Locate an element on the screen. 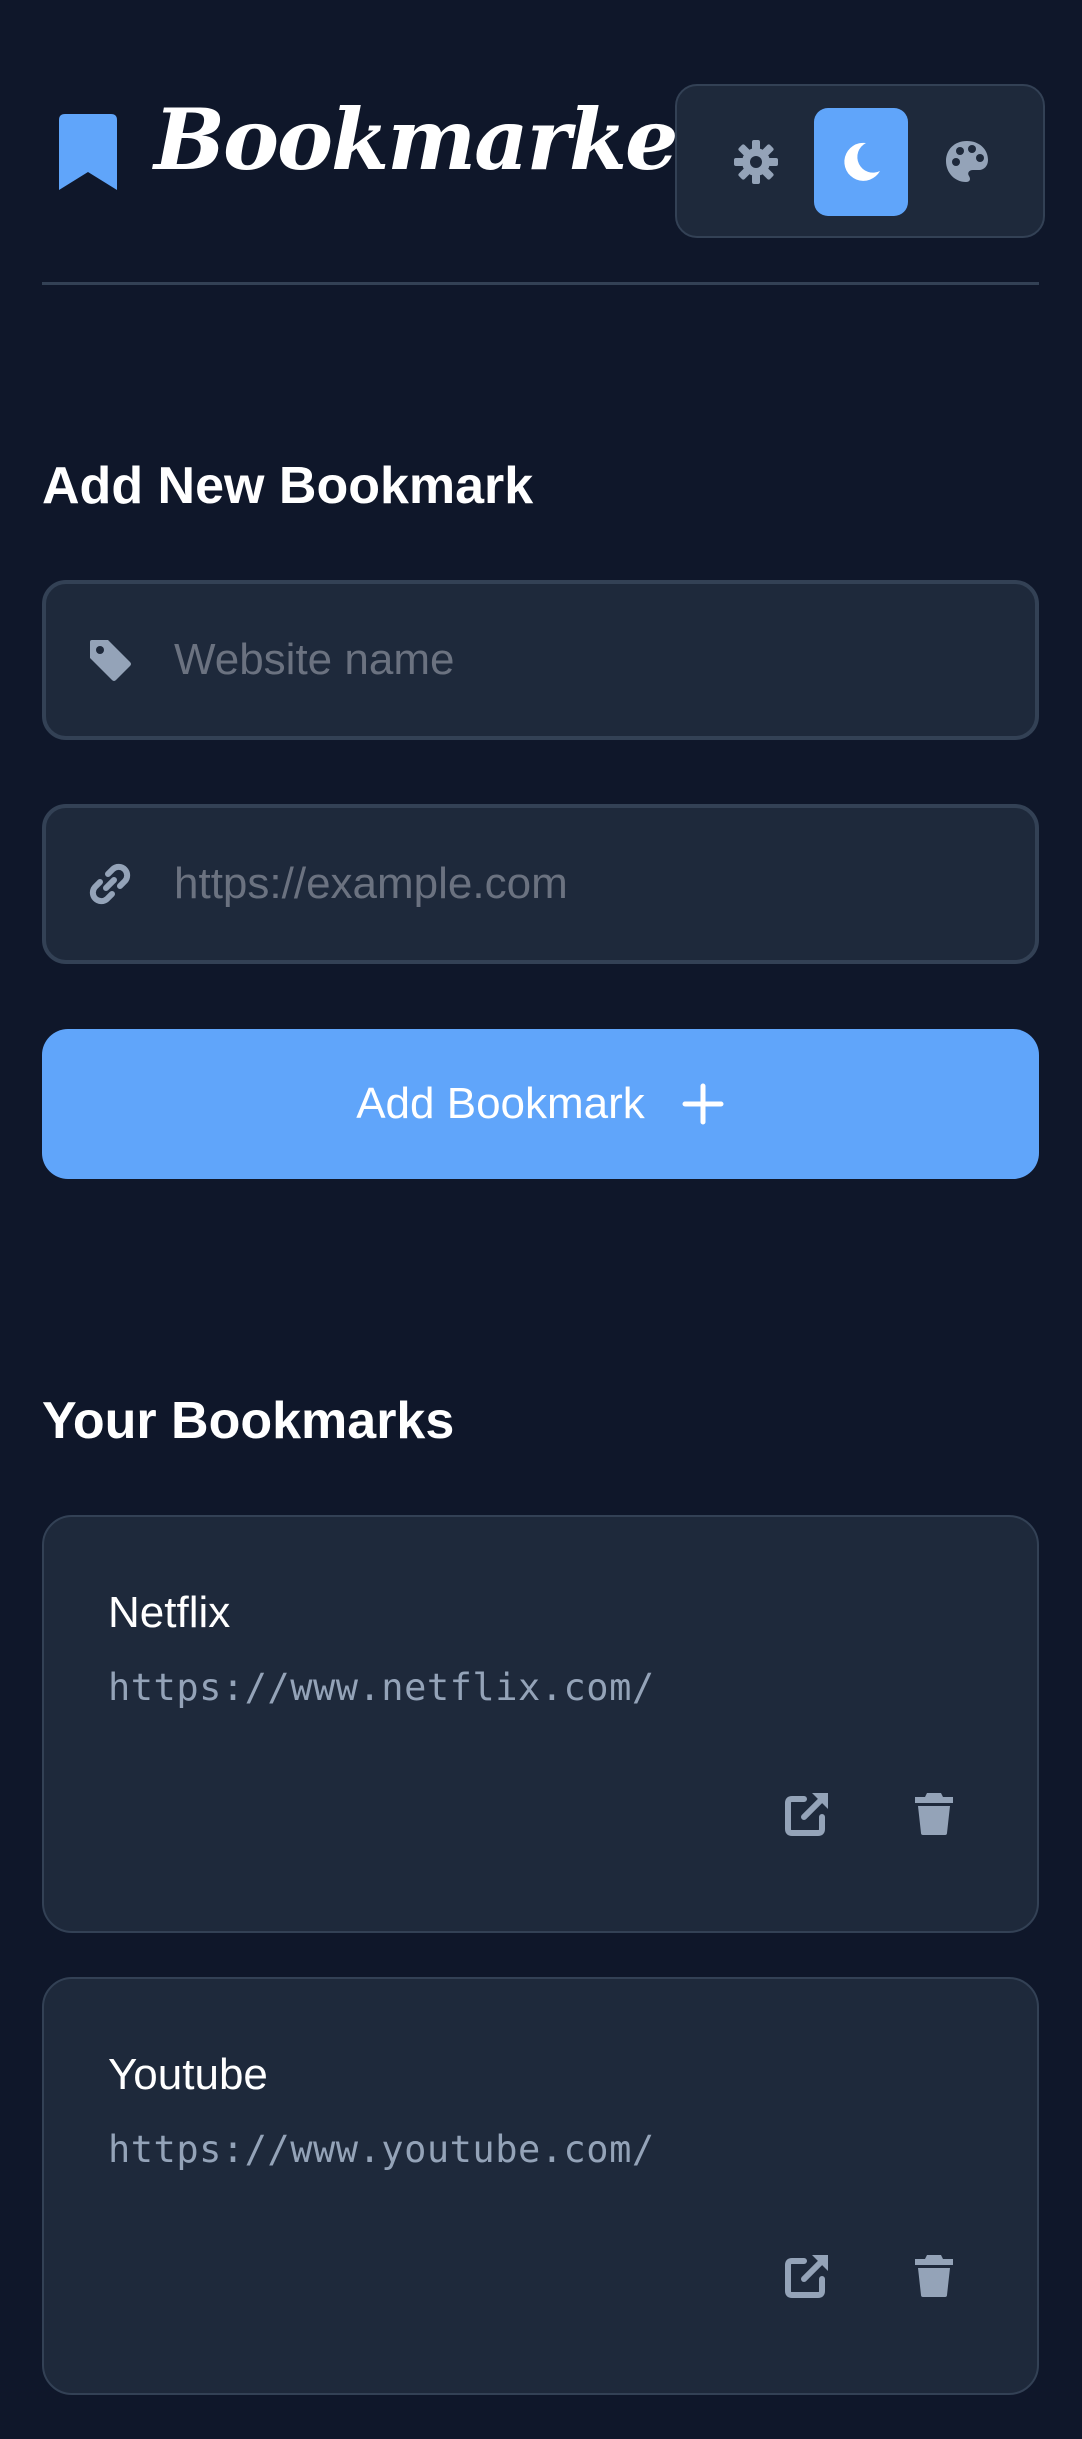 The width and height of the screenshot is (1082, 2439). gear-icon is located at coordinates (756, 162).